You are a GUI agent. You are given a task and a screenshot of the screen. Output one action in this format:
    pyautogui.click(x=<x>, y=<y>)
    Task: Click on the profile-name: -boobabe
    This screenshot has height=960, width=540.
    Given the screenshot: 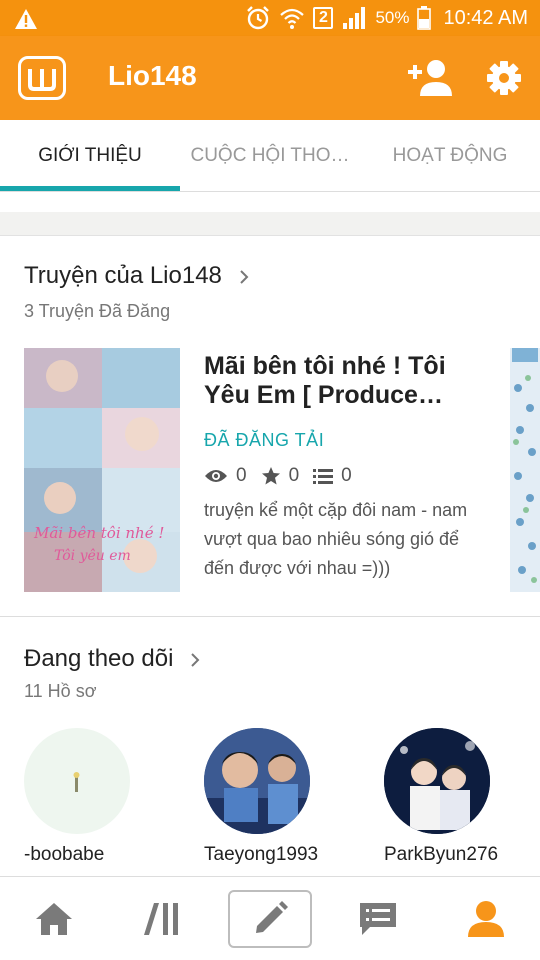 What is the action you would take?
    pyautogui.click(x=64, y=855)
    